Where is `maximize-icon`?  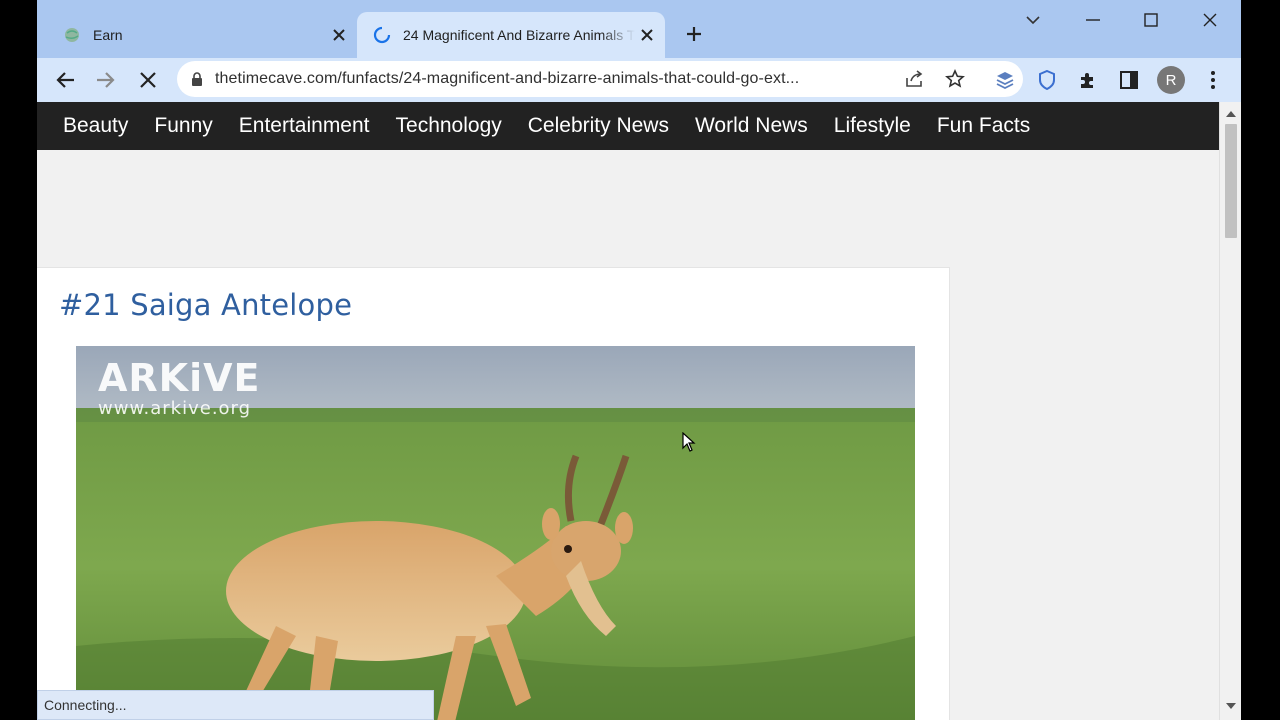
maximize-icon is located at coordinates (1151, 20).